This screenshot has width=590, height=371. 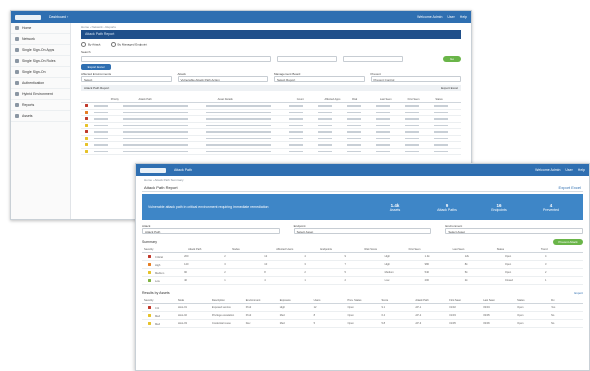 What do you see at coordinates (40, 28) in the screenshot?
I see `sidebar-item: Home` at bounding box center [40, 28].